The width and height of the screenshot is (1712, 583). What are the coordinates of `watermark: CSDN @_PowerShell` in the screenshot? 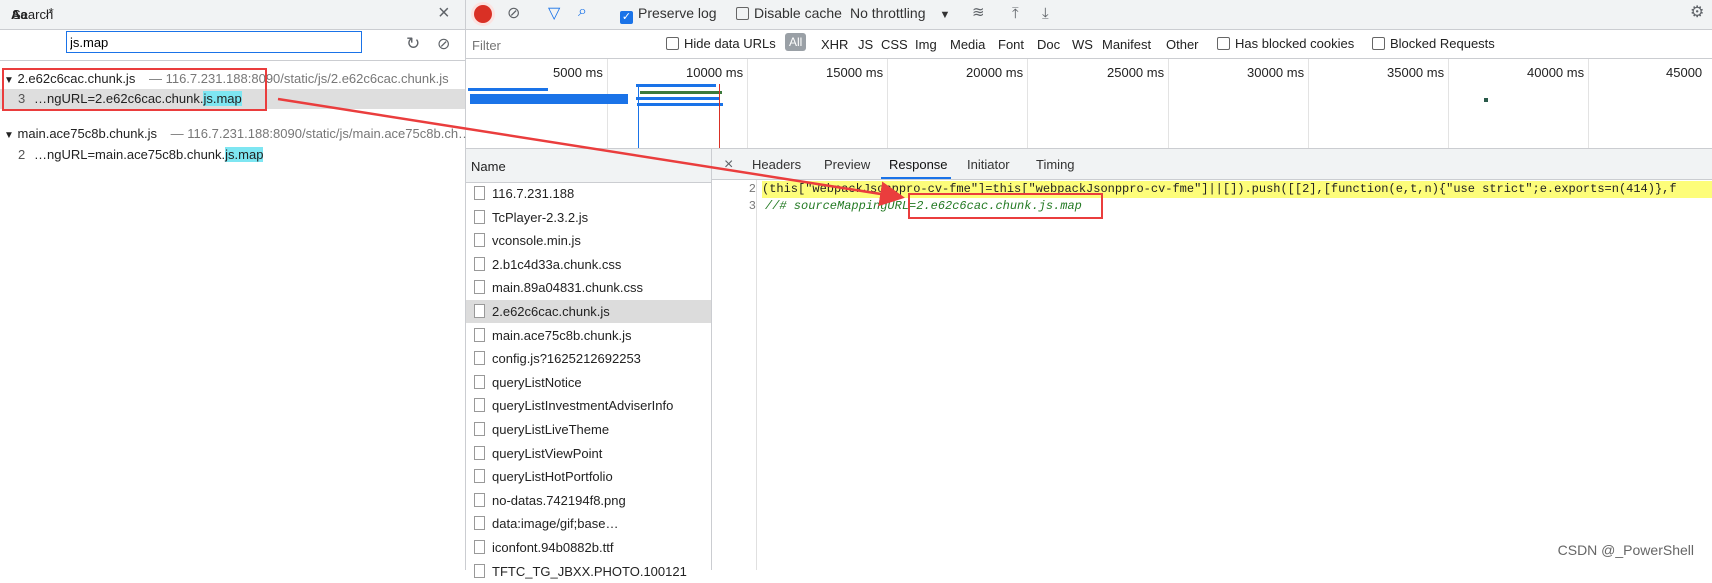 It's located at (1625, 550).